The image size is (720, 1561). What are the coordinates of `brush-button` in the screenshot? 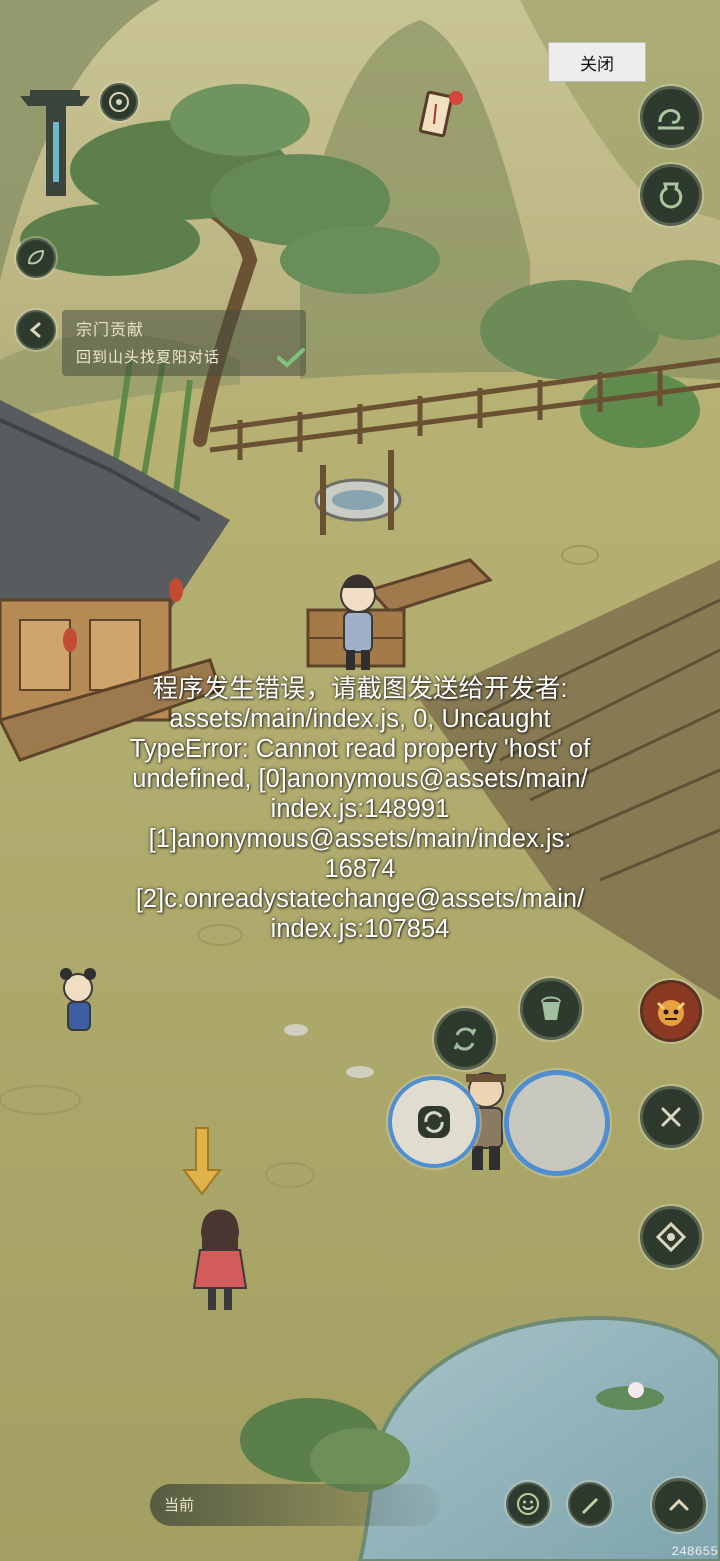 It's located at (590, 1504).